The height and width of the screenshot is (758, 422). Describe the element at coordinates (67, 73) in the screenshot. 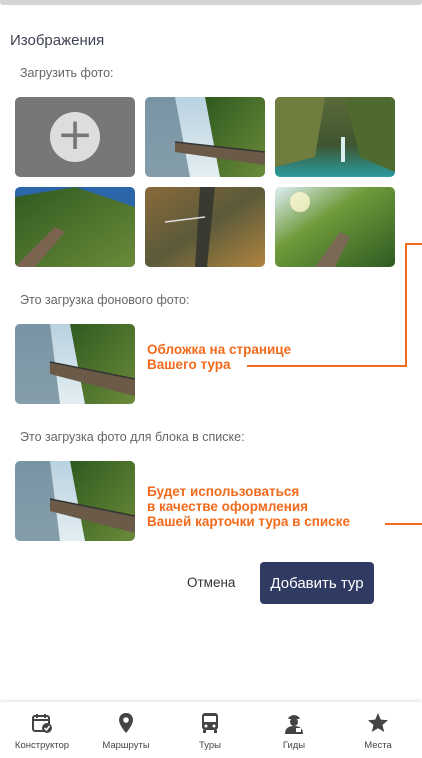

I see `upload-label: Загрузить фото:` at that location.